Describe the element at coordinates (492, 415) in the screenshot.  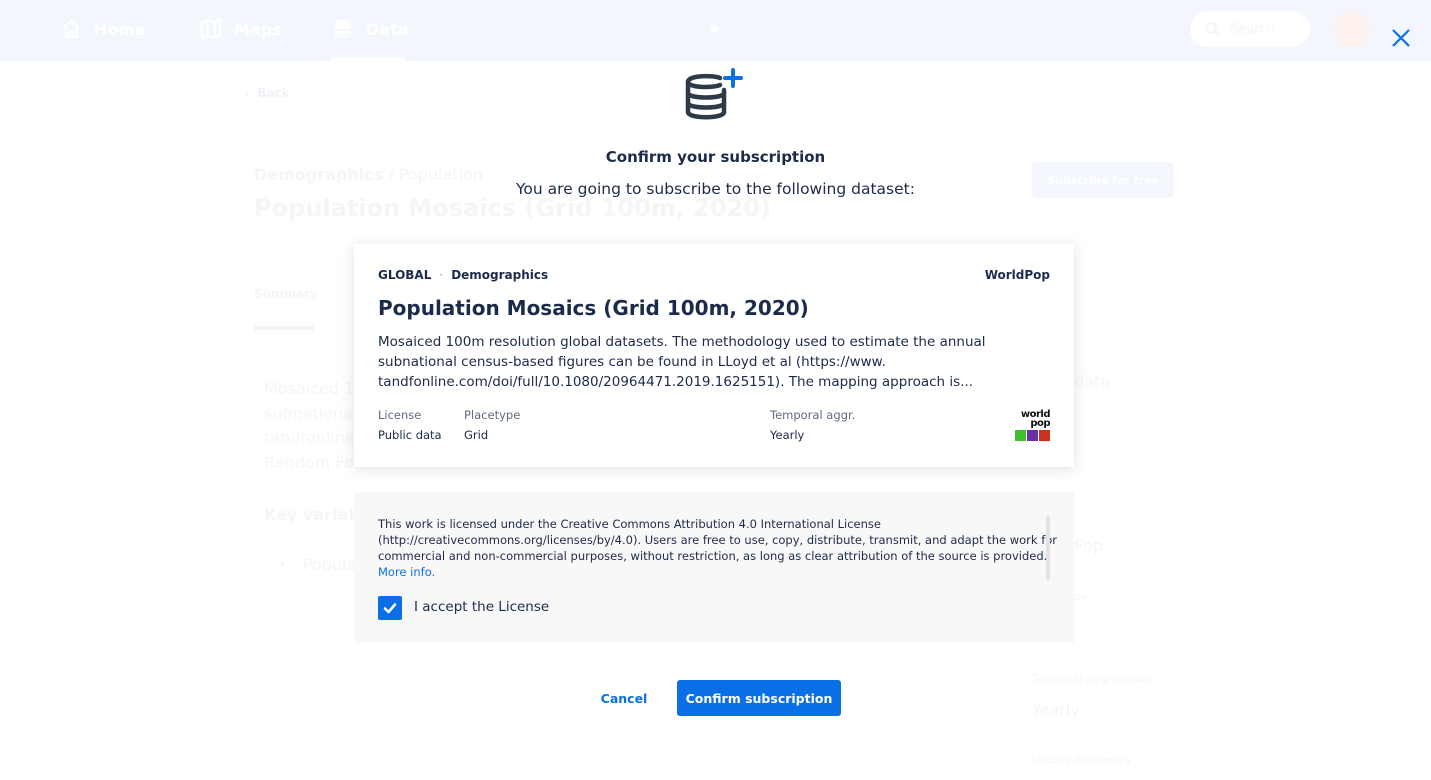
I see `field-label: Placetype` at that location.